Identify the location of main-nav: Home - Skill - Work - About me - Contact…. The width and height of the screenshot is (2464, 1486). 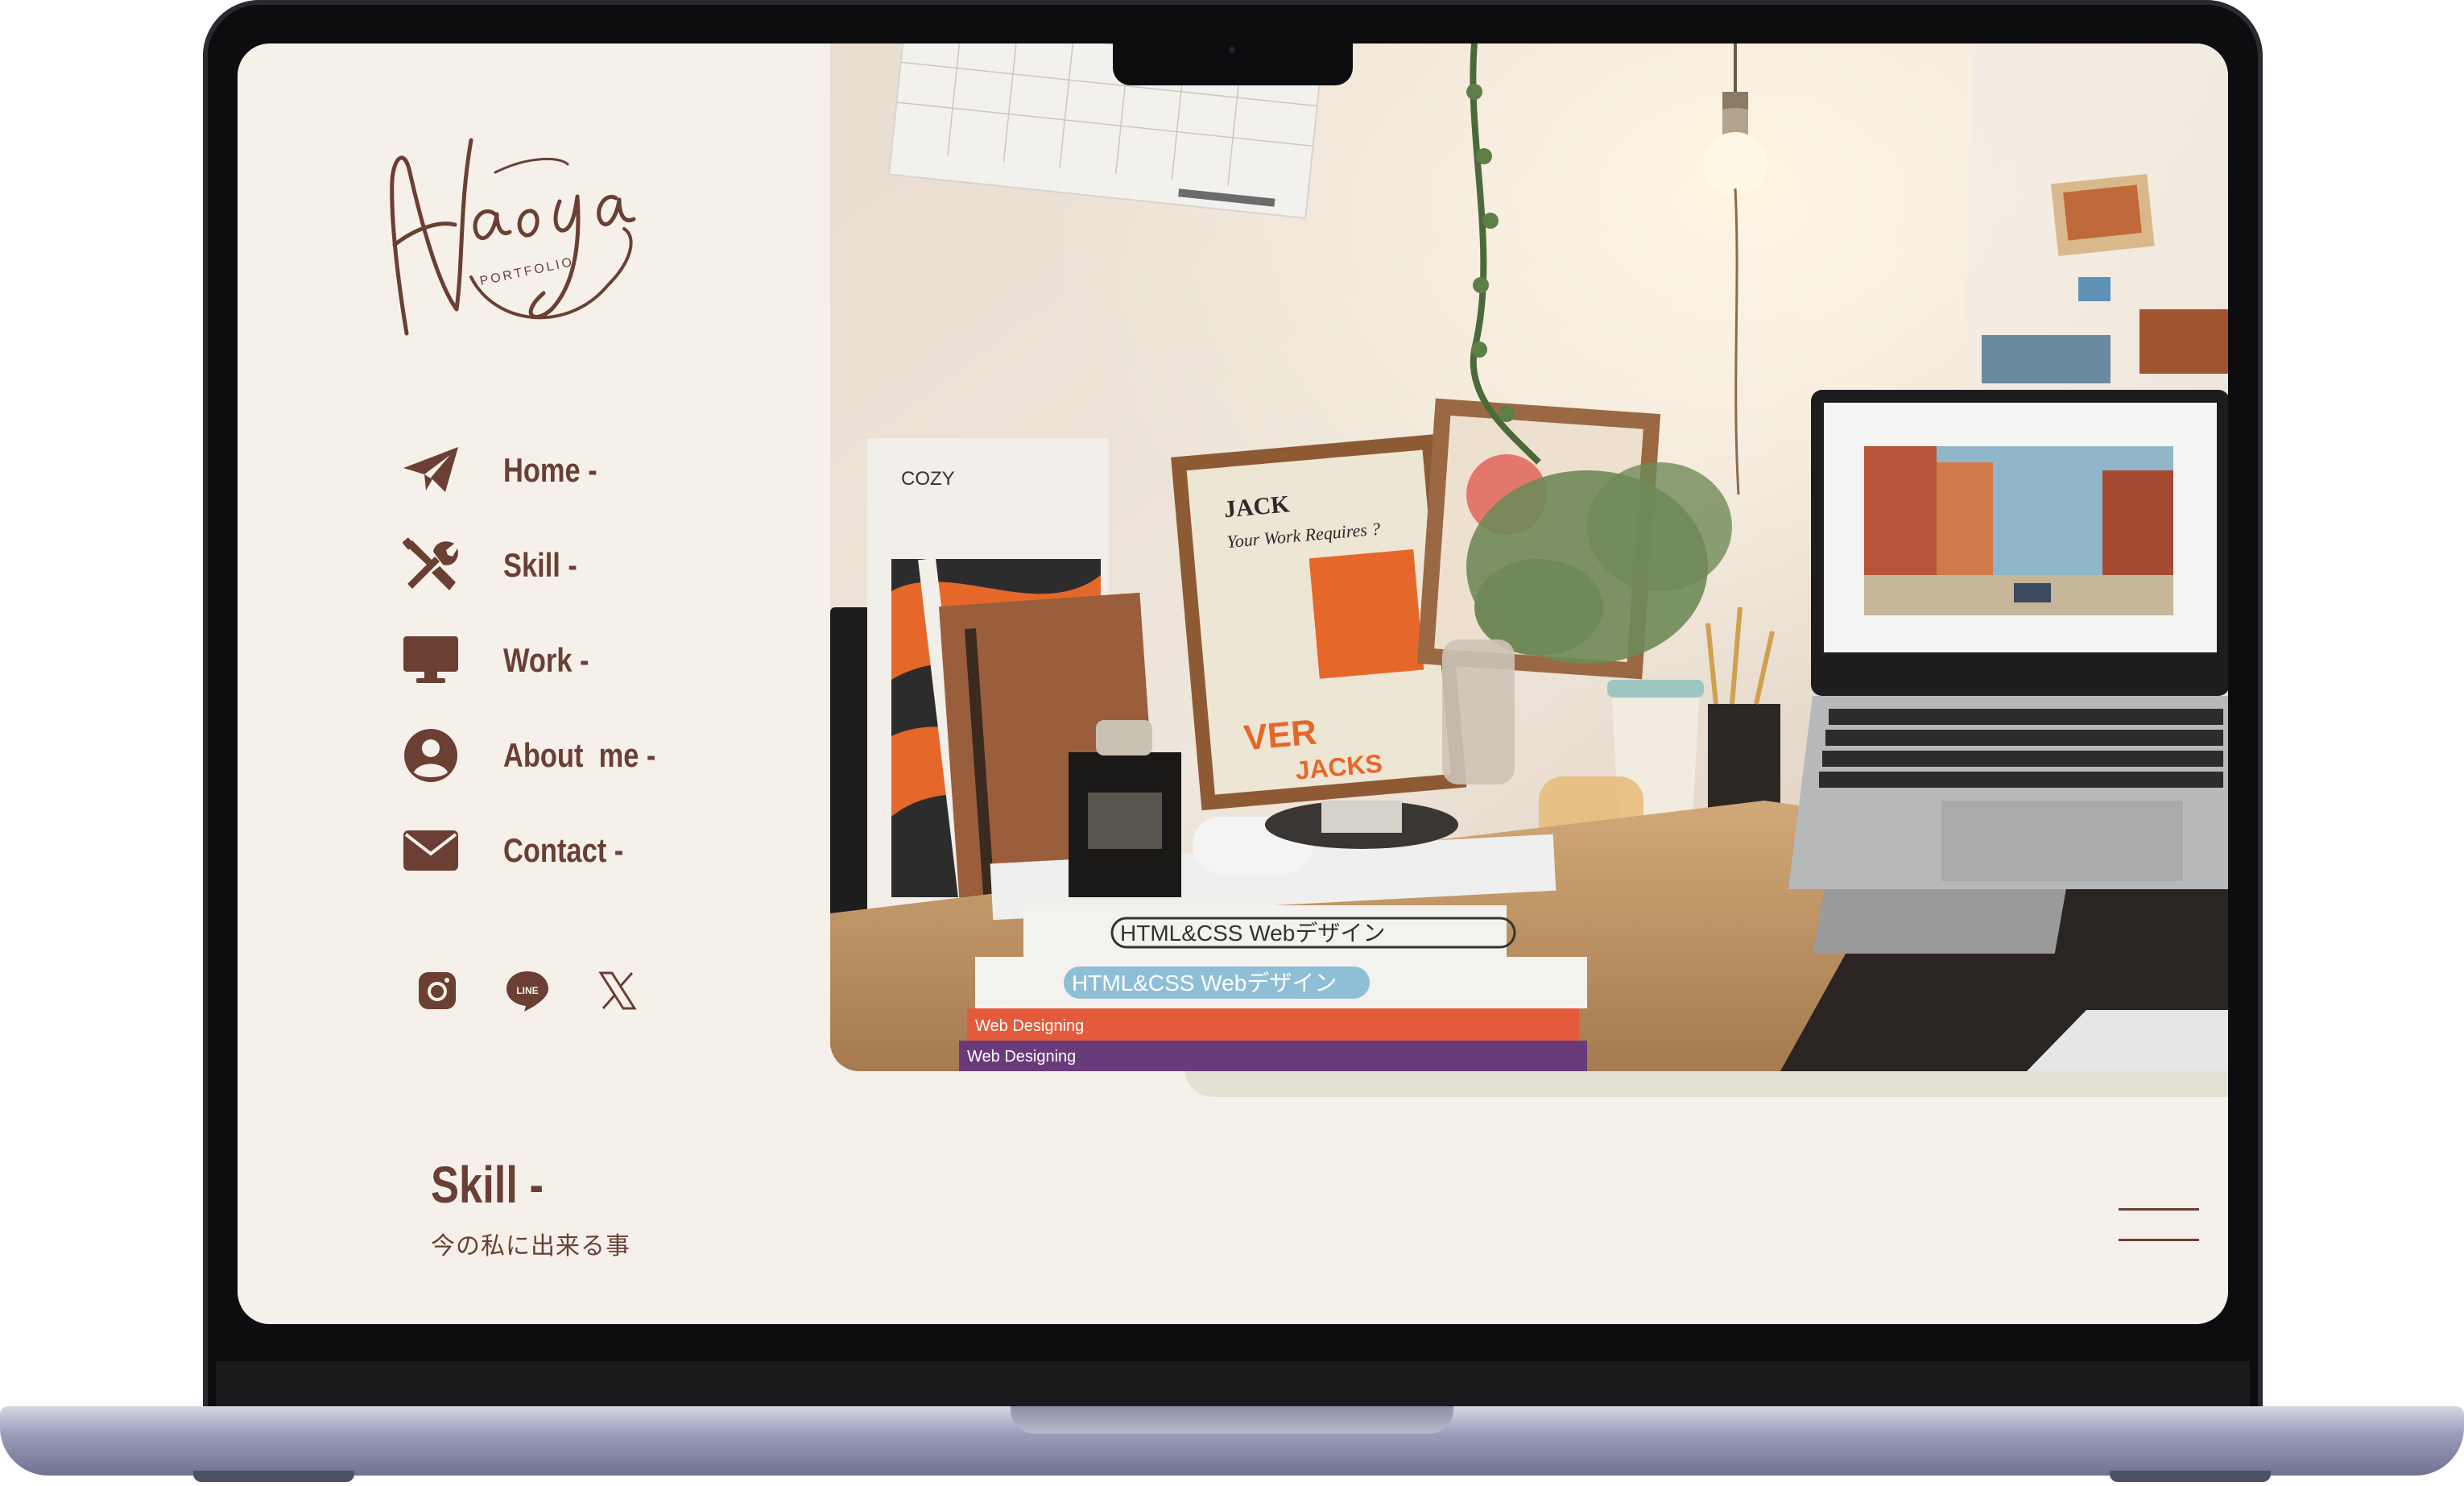
(600, 667).